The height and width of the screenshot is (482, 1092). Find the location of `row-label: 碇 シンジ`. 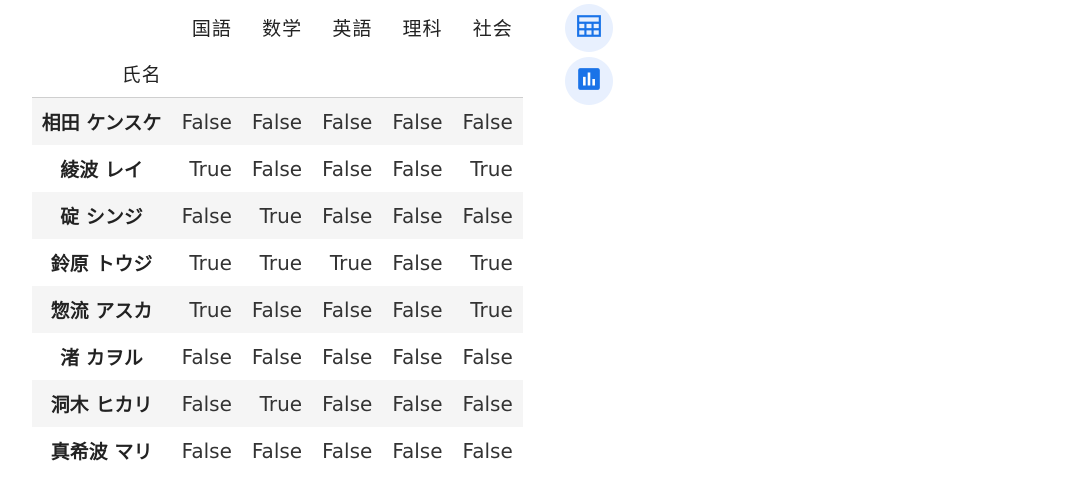

row-label: 碇 シンジ is located at coordinates (102, 217).